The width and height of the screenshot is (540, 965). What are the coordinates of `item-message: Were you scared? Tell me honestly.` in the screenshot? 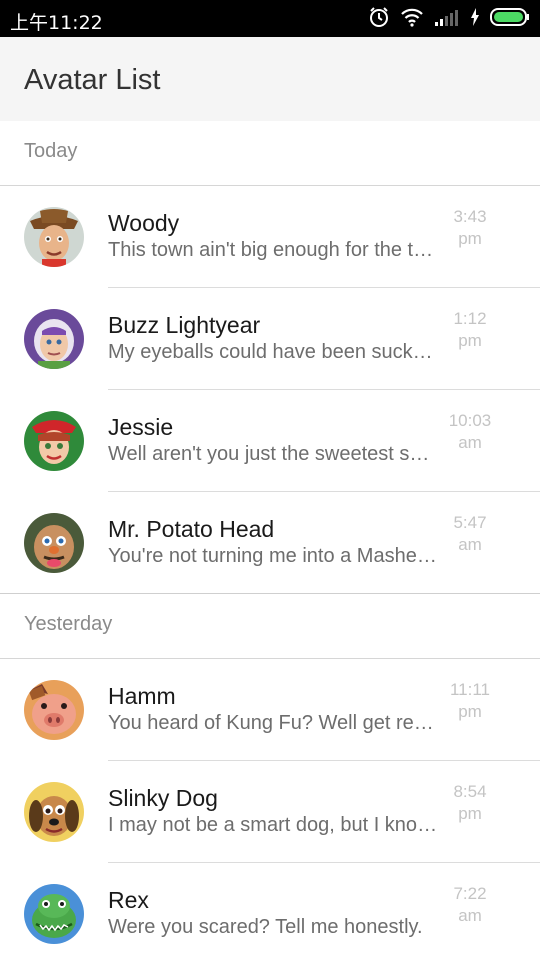 It's located at (265, 927).